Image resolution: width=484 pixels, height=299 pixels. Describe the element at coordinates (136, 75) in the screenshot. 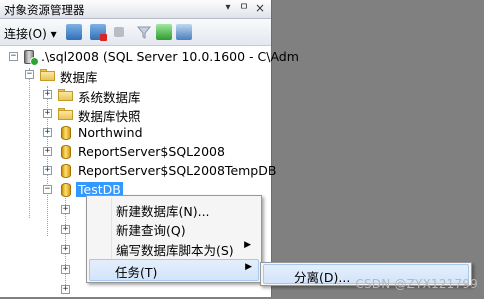

I see `tree-node-databases: − 数据库` at that location.